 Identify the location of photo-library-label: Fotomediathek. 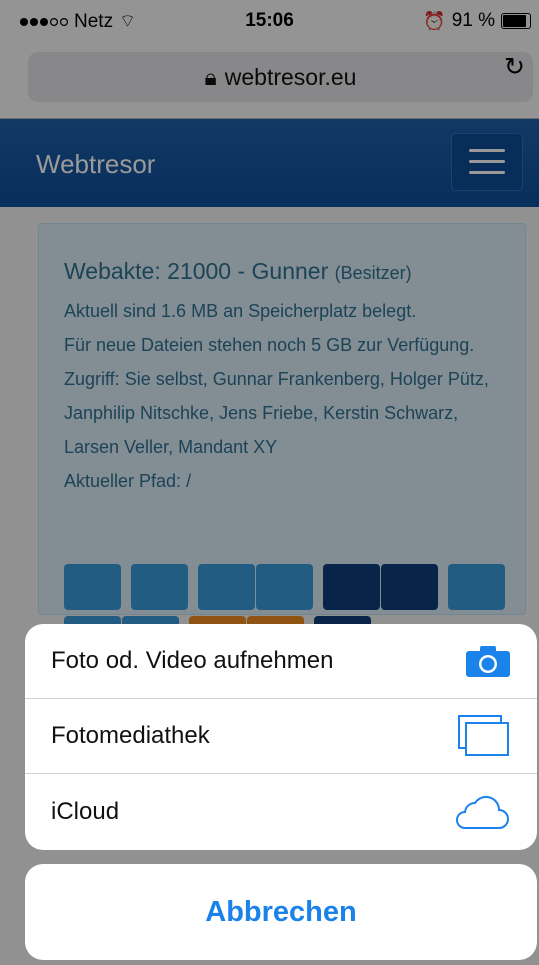
(130, 735).